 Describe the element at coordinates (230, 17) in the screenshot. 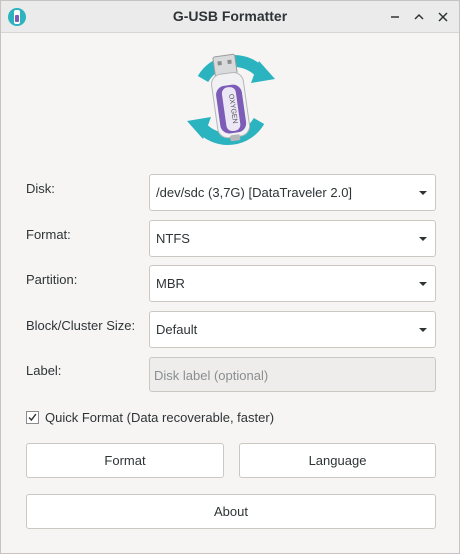

I see `title-bar: G-USB Formatter` at that location.